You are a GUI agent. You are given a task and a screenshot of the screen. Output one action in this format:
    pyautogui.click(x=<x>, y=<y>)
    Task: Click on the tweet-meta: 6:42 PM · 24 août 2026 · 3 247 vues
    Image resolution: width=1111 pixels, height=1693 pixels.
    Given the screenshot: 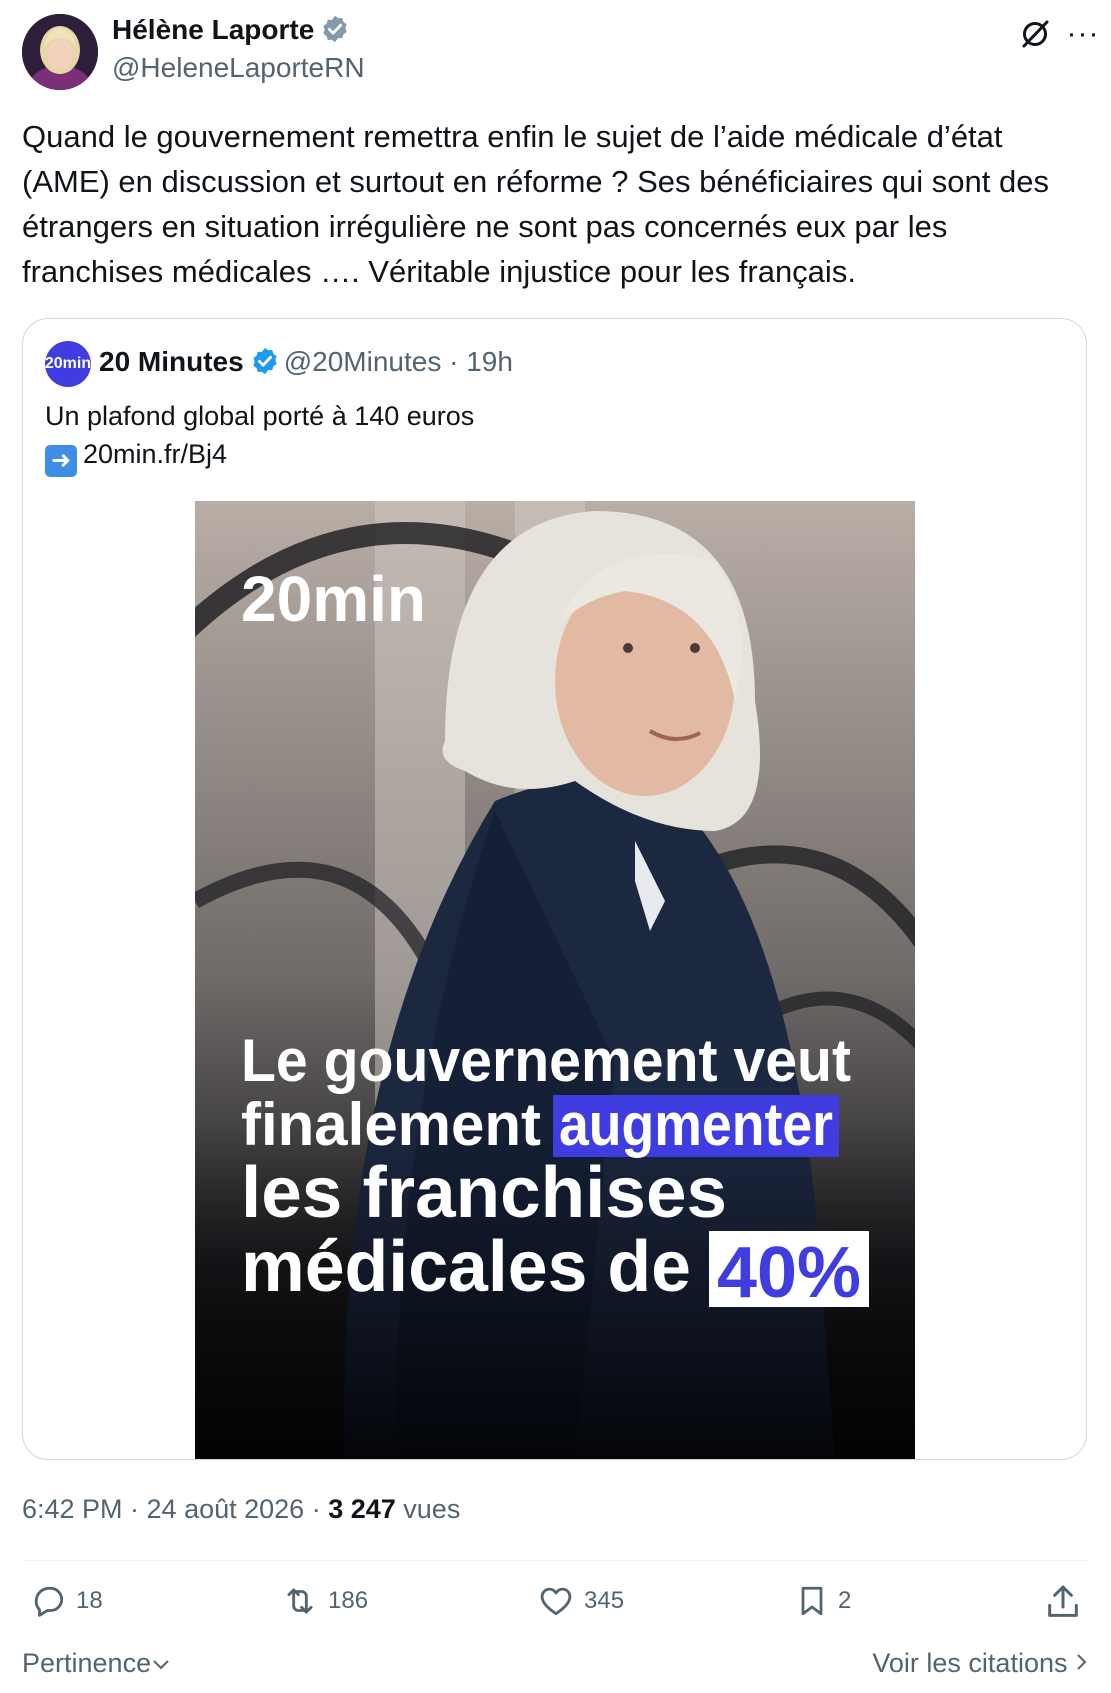 What is the action you would take?
    pyautogui.click(x=241, y=1509)
    